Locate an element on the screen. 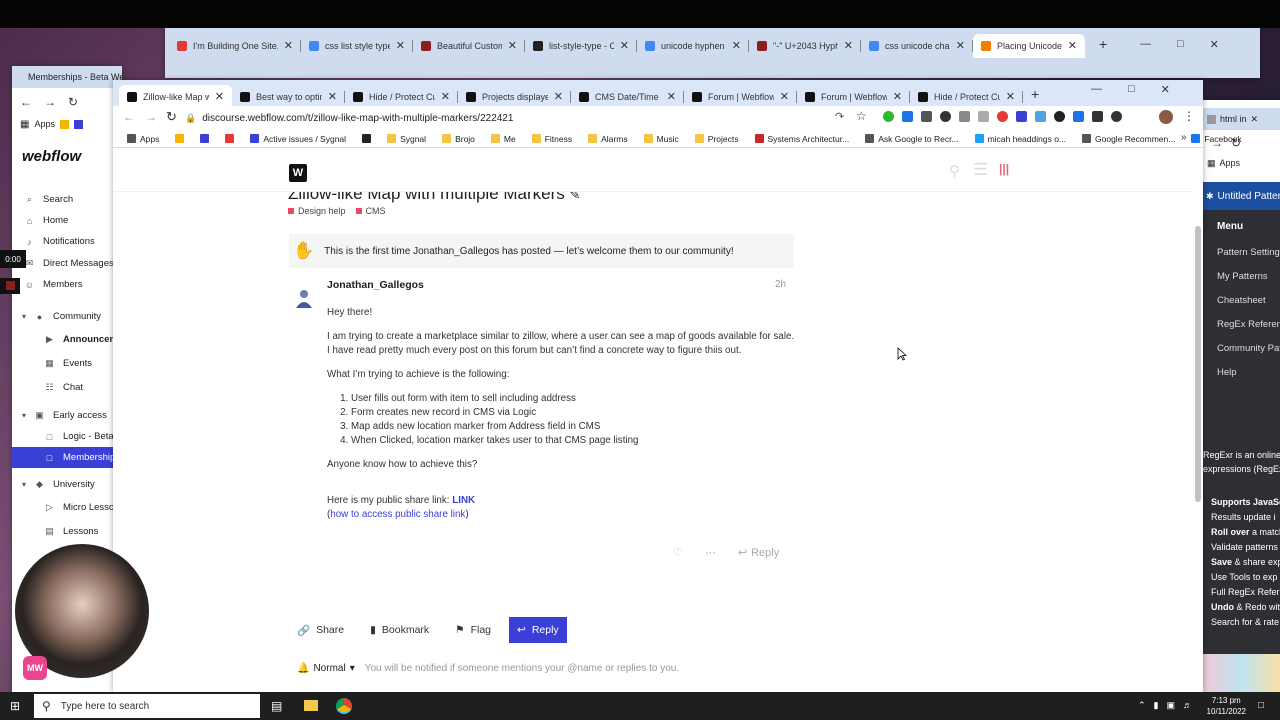 The height and width of the screenshot is (720, 1280). sidebar-item: ✉ Direct Messages is located at coordinates (64, 263).